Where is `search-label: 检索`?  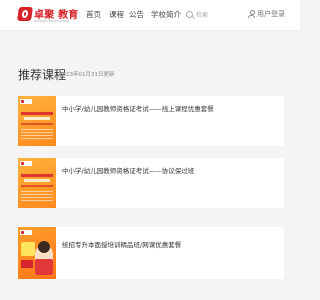 search-label: 检索 is located at coordinates (202, 15).